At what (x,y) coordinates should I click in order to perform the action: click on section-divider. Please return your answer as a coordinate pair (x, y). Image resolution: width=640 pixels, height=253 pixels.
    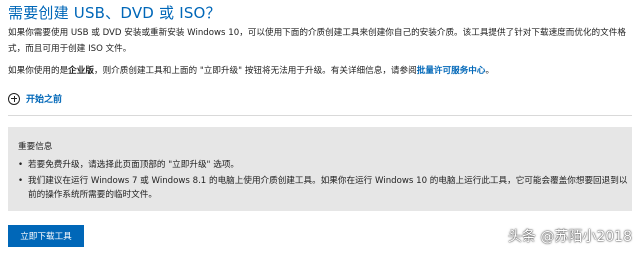
    Looking at the image, I should click on (320, 115).